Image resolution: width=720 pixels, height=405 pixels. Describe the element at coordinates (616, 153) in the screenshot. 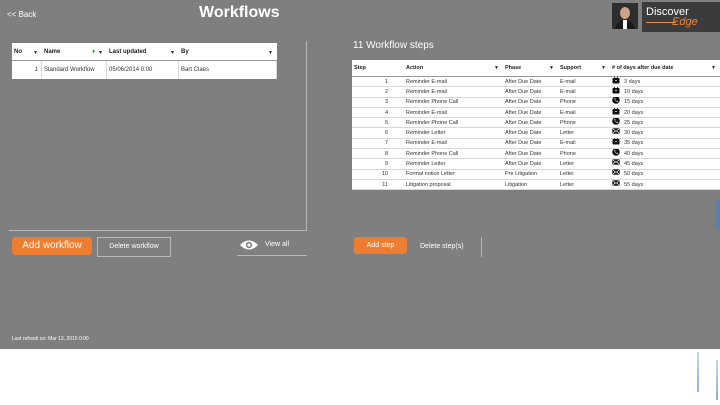

I see `phone-icon` at that location.